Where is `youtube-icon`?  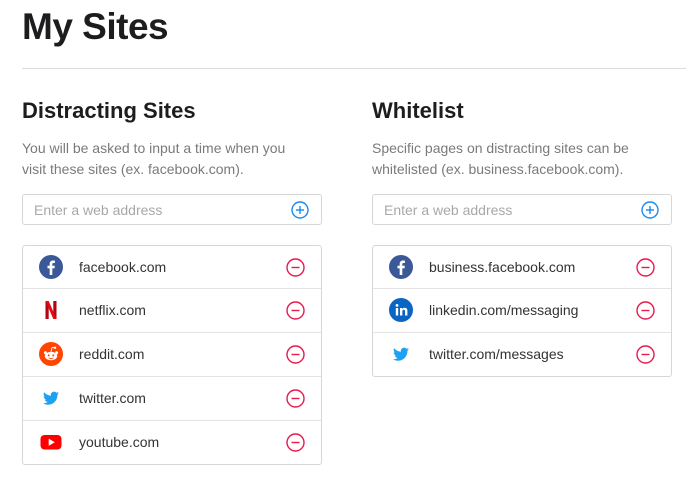
youtube-icon is located at coordinates (51, 442).